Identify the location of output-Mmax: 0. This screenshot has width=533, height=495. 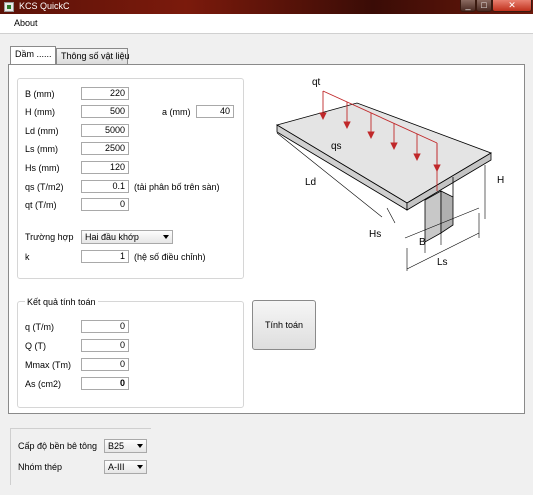
(105, 364).